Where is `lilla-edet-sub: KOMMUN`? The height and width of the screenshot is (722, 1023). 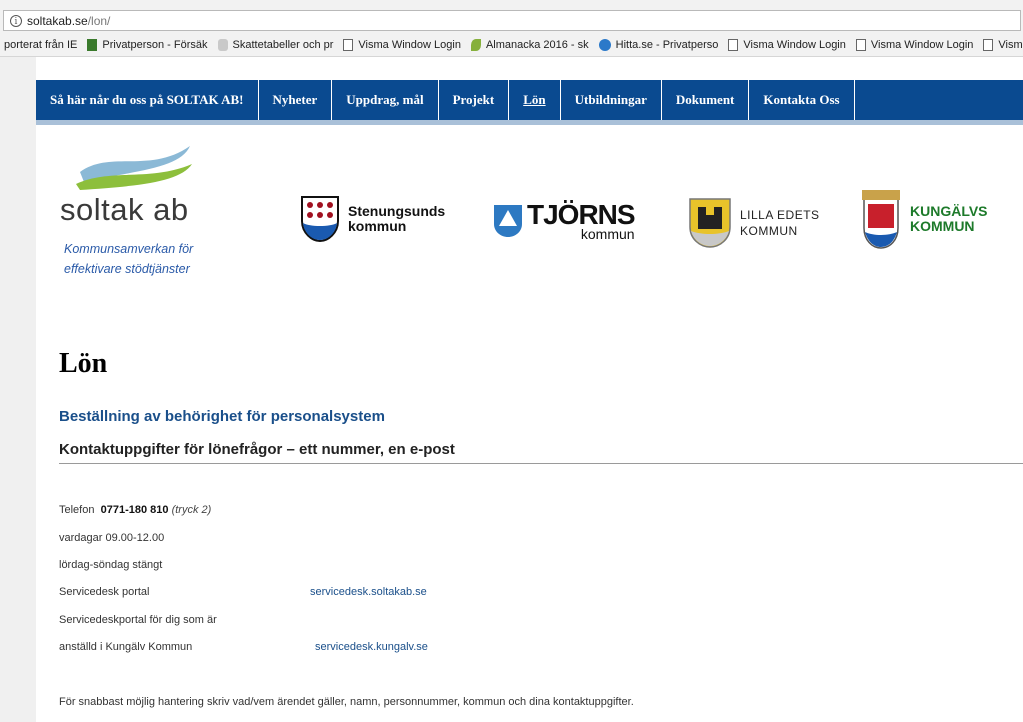
lilla-edet-sub: KOMMUN is located at coordinates (769, 231).